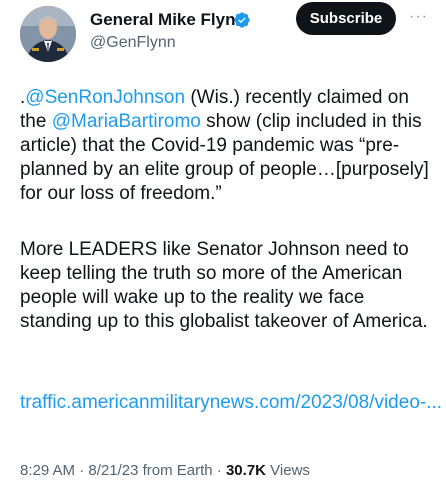 This screenshot has height=500, width=446. I want to click on author-handle: @GenFlynn, so click(133, 43).